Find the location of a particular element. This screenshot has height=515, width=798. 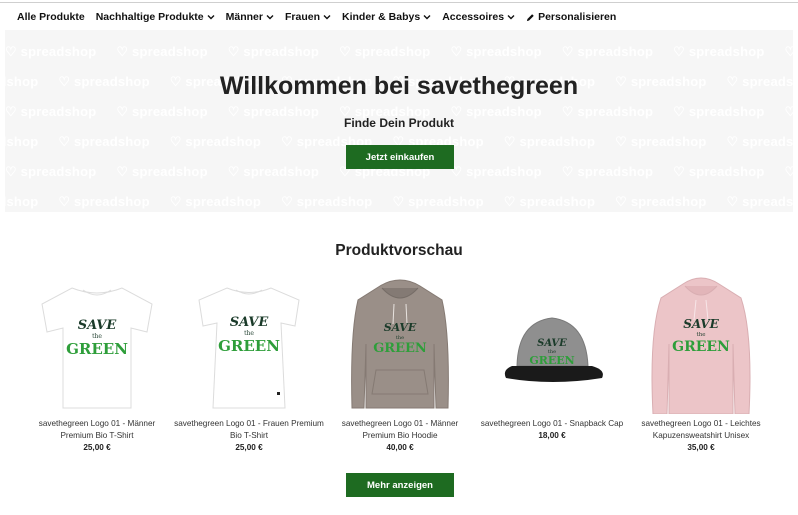

hero-subtitle: Finde Dein Produkt is located at coordinates (398, 123).